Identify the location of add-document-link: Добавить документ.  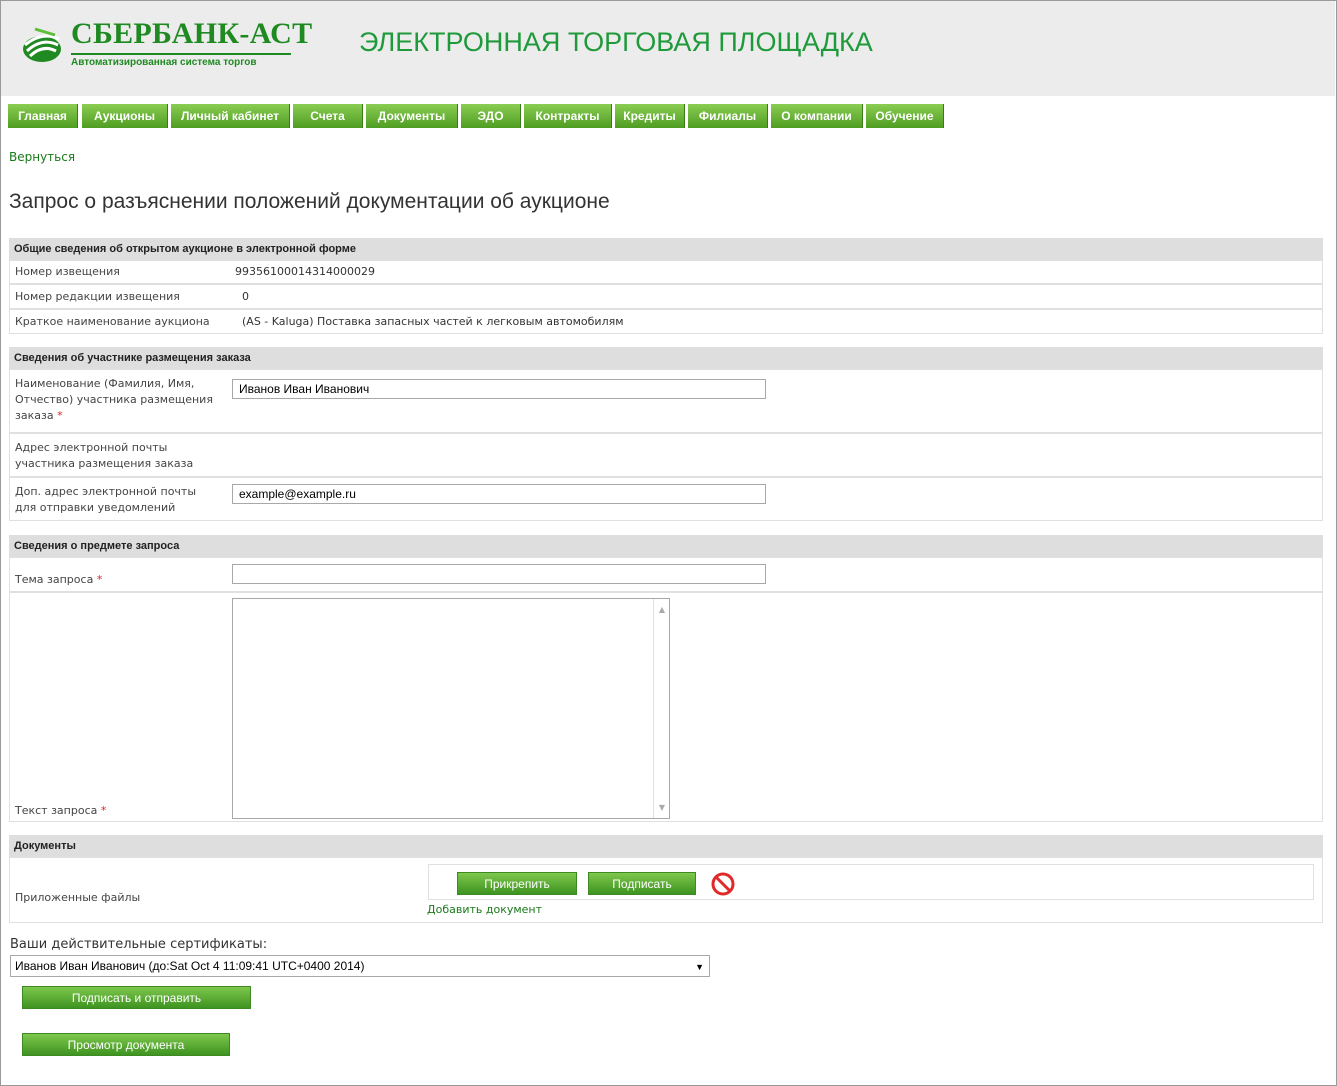
(484, 909).